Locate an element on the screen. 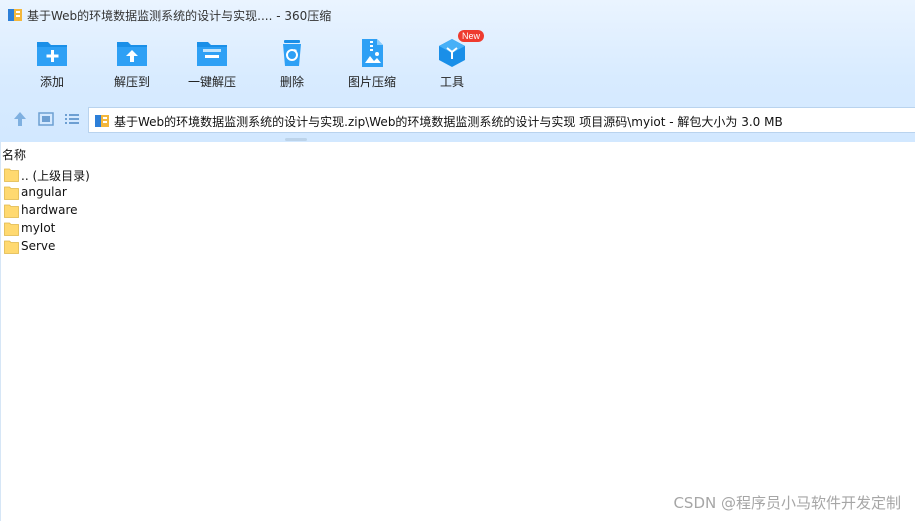  watermark: CSDN @程序员小马软件开发定制 is located at coordinates (787, 503).